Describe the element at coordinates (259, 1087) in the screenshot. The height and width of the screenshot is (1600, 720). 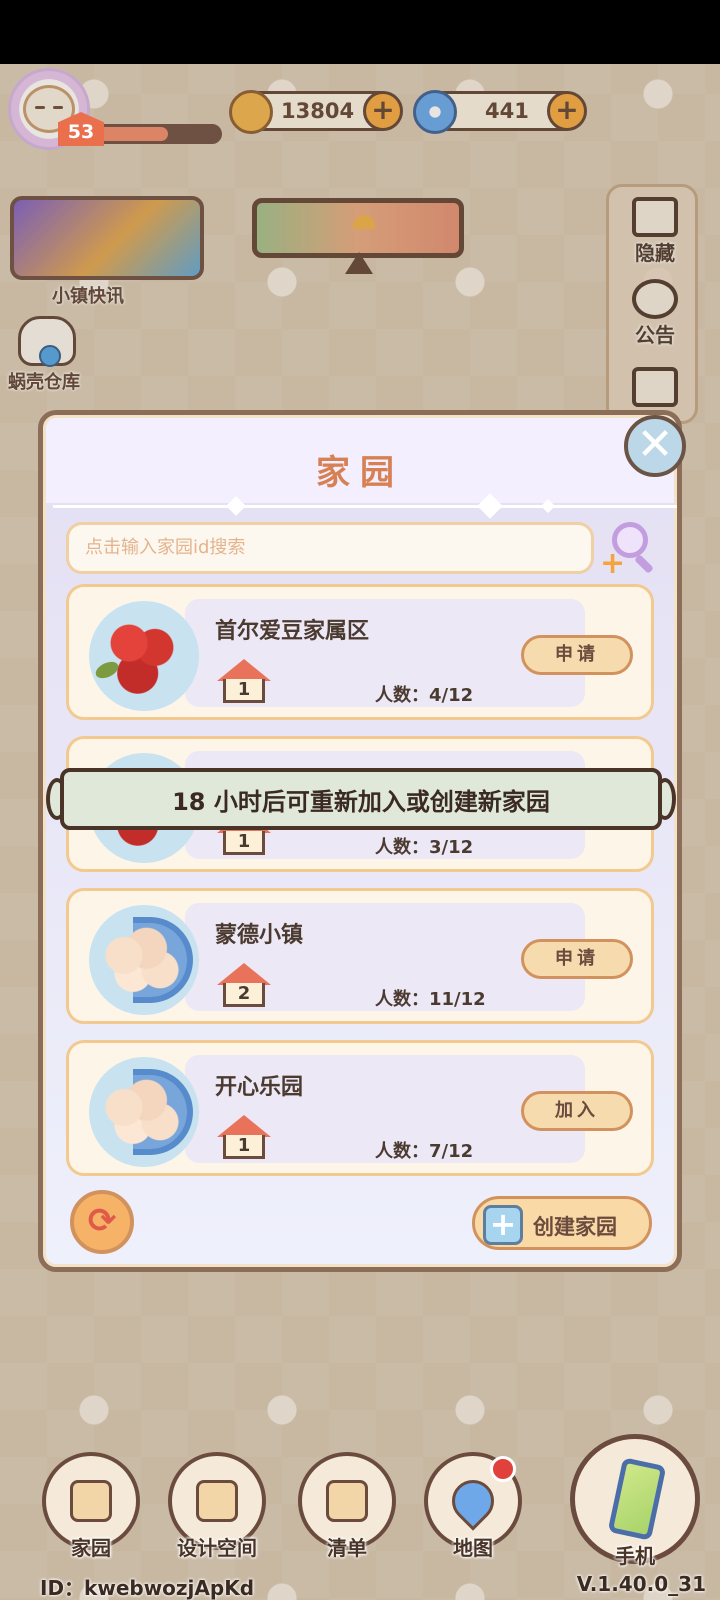
I see `home-name: 开心乐园` at that location.